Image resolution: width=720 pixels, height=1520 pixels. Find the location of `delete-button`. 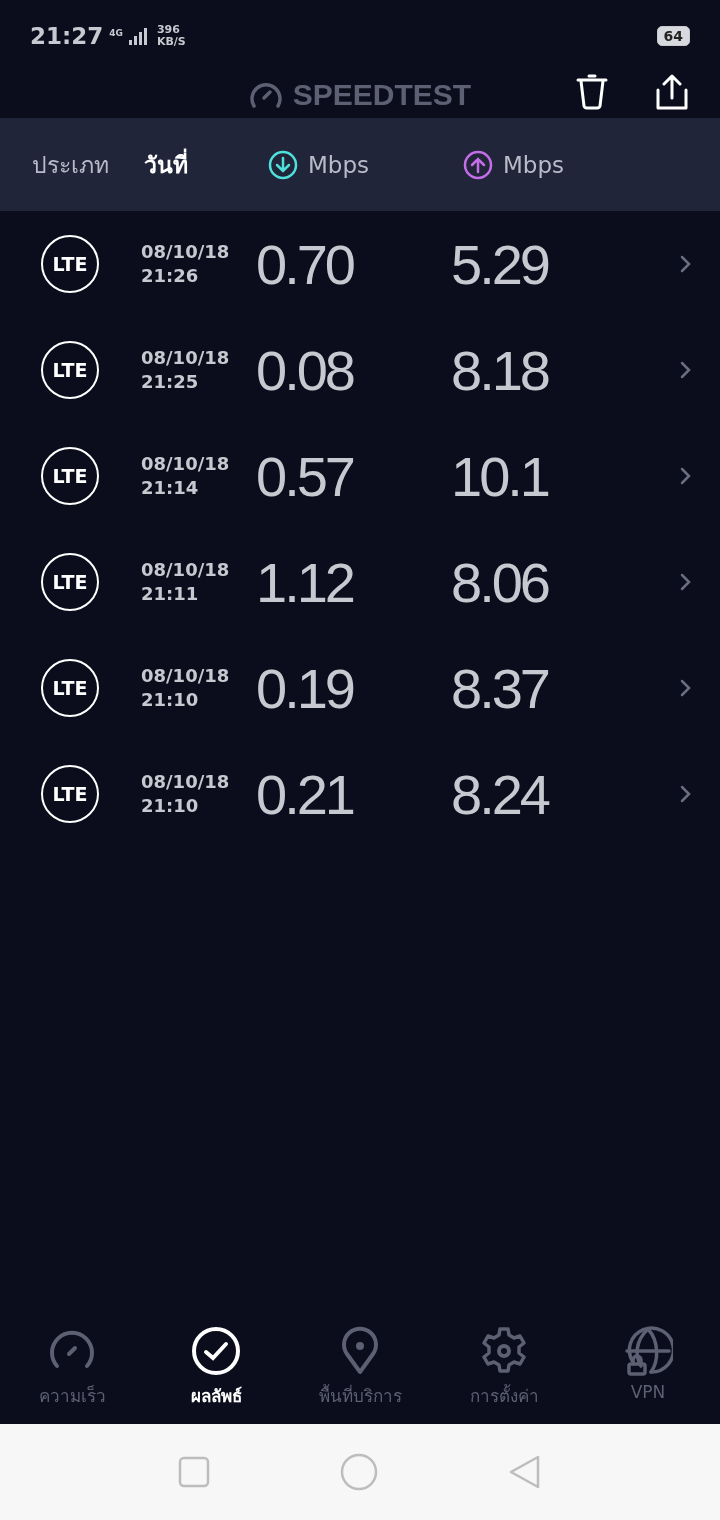

delete-button is located at coordinates (592, 92).